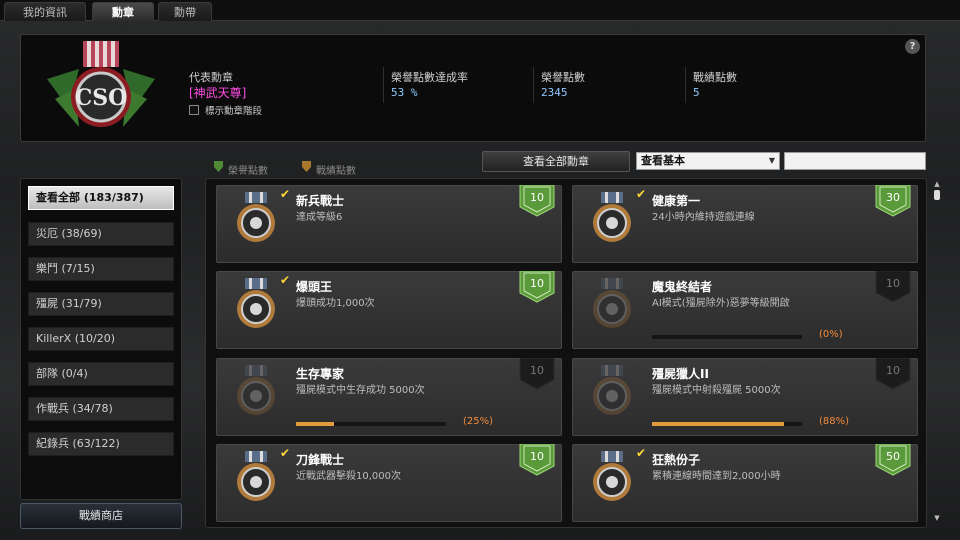  What do you see at coordinates (319, 217) in the screenshot?
I see `medal-description: 達成等級6` at bounding box center [319, 217].